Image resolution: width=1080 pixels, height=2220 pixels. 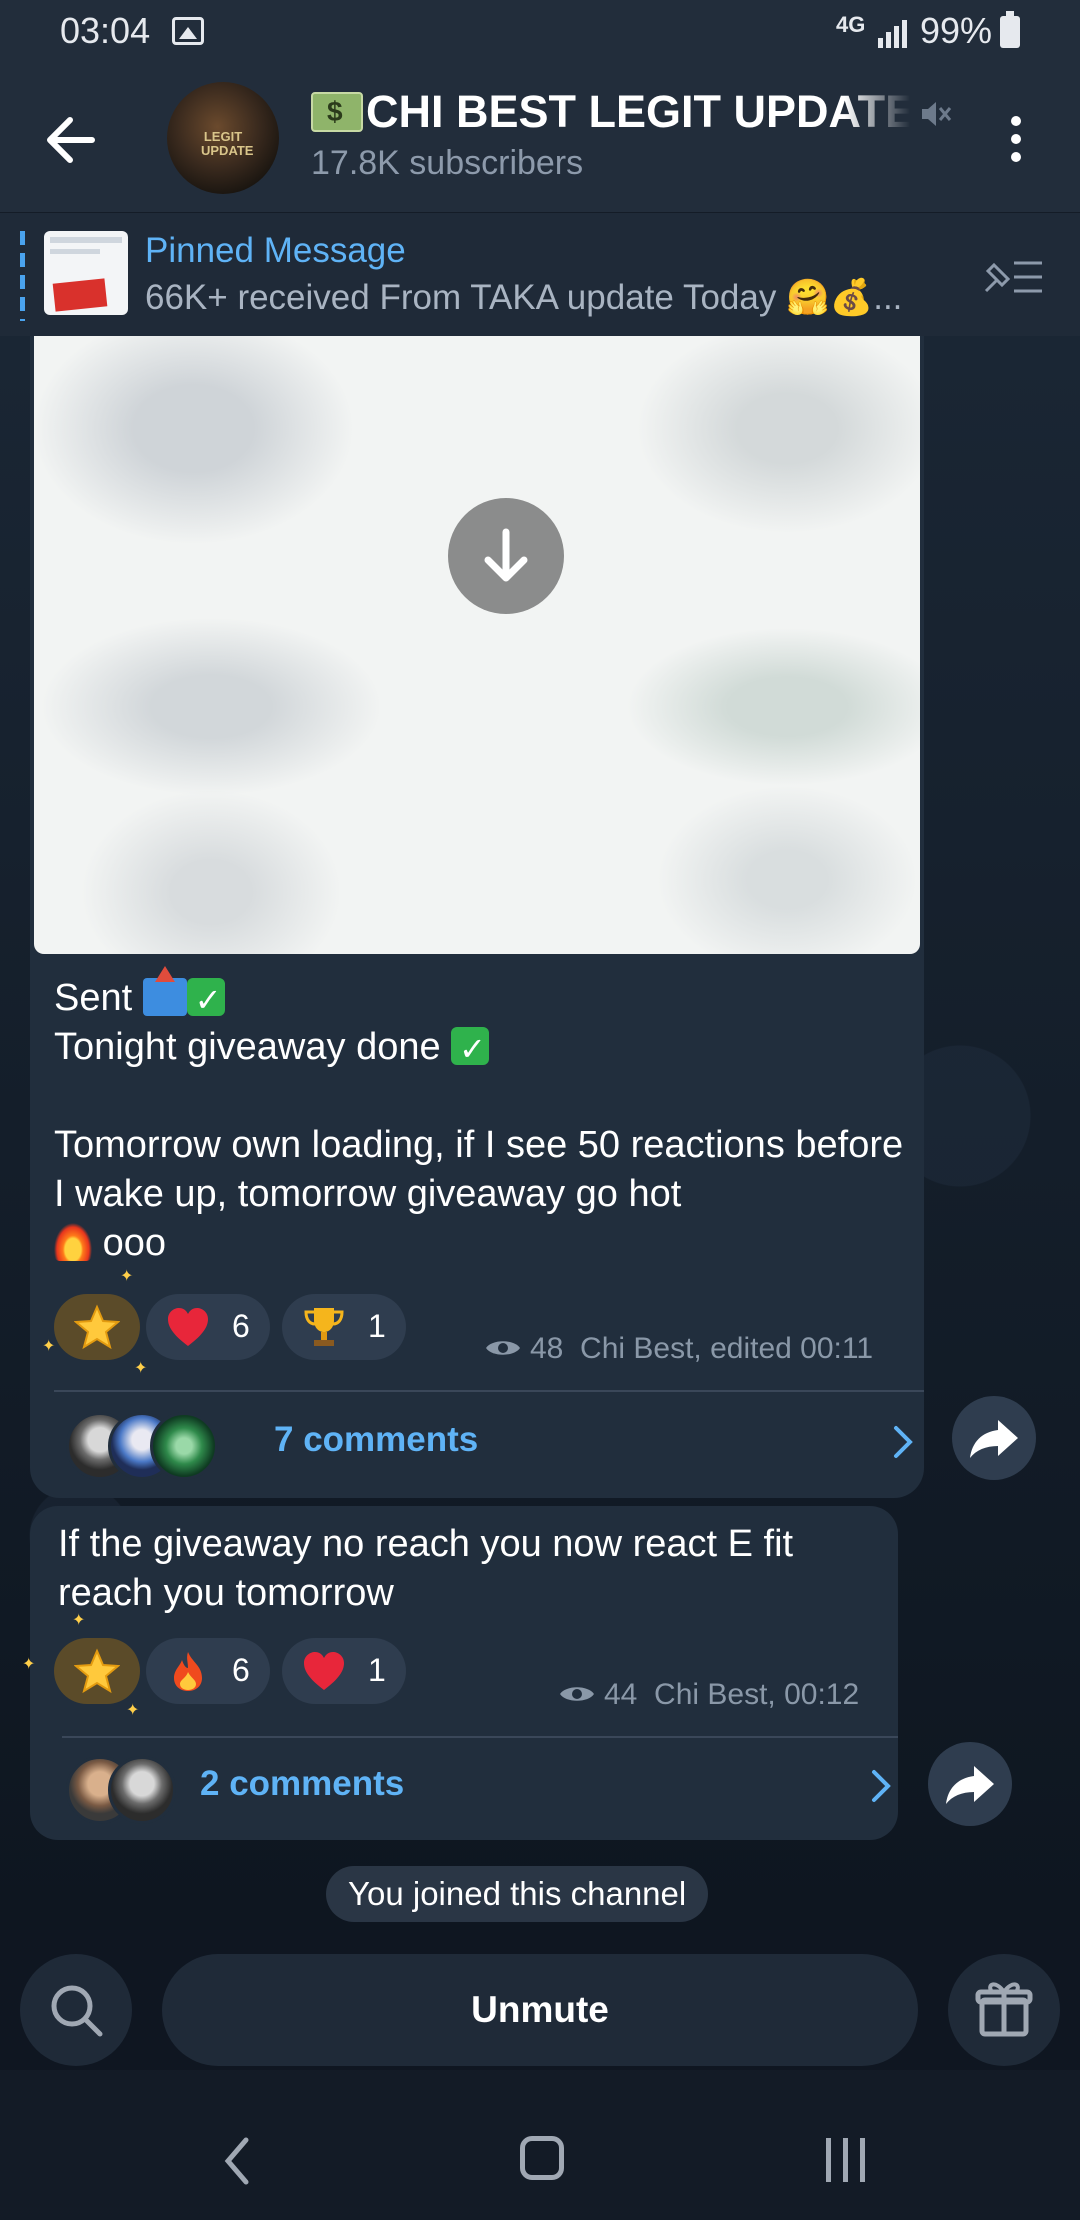 What do you see at coordinates (757, 1694) in the screenshot?
I see `author-time: Chi Best, 00:12` at bounding box center [757, 1694].